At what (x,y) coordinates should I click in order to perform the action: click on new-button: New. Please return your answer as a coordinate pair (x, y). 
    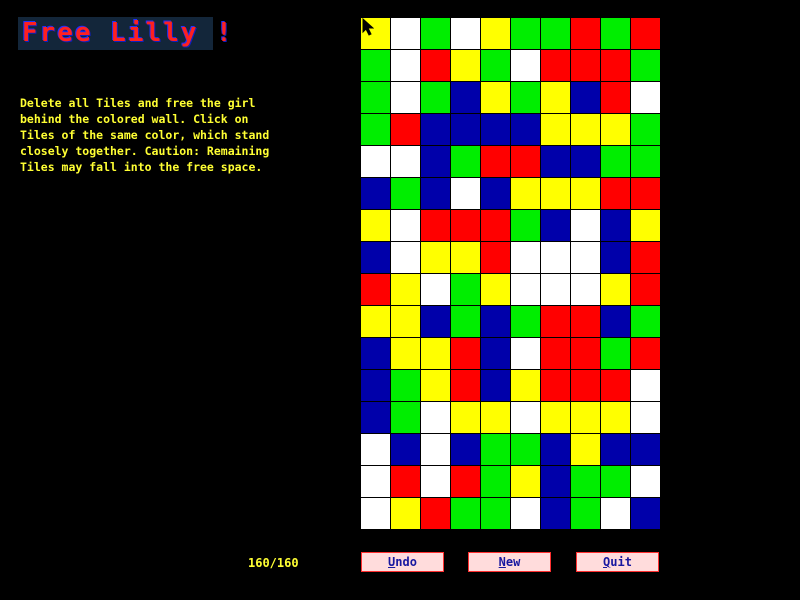
    Looking at the image, I should click on (509, 562).